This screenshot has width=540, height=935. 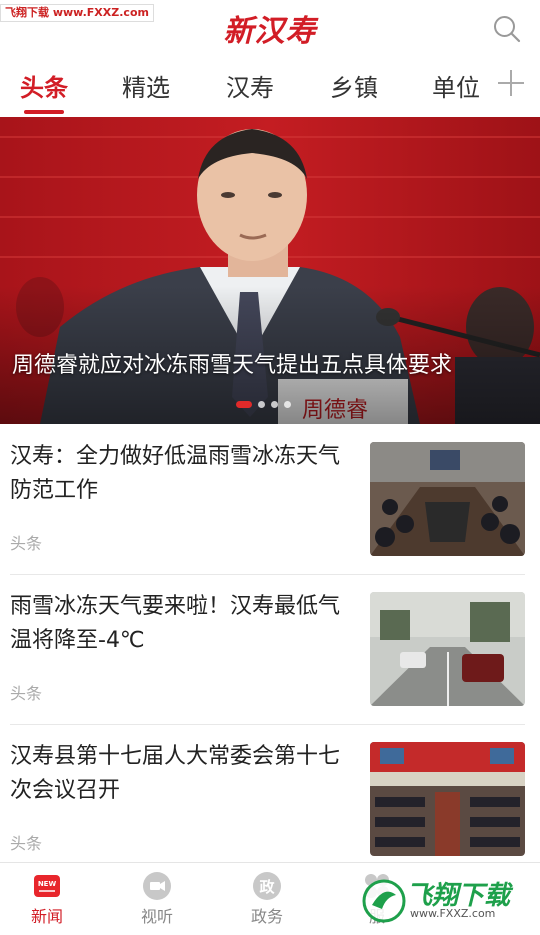 I want to click on news-icon: NEW, so click(x=47, y=886).